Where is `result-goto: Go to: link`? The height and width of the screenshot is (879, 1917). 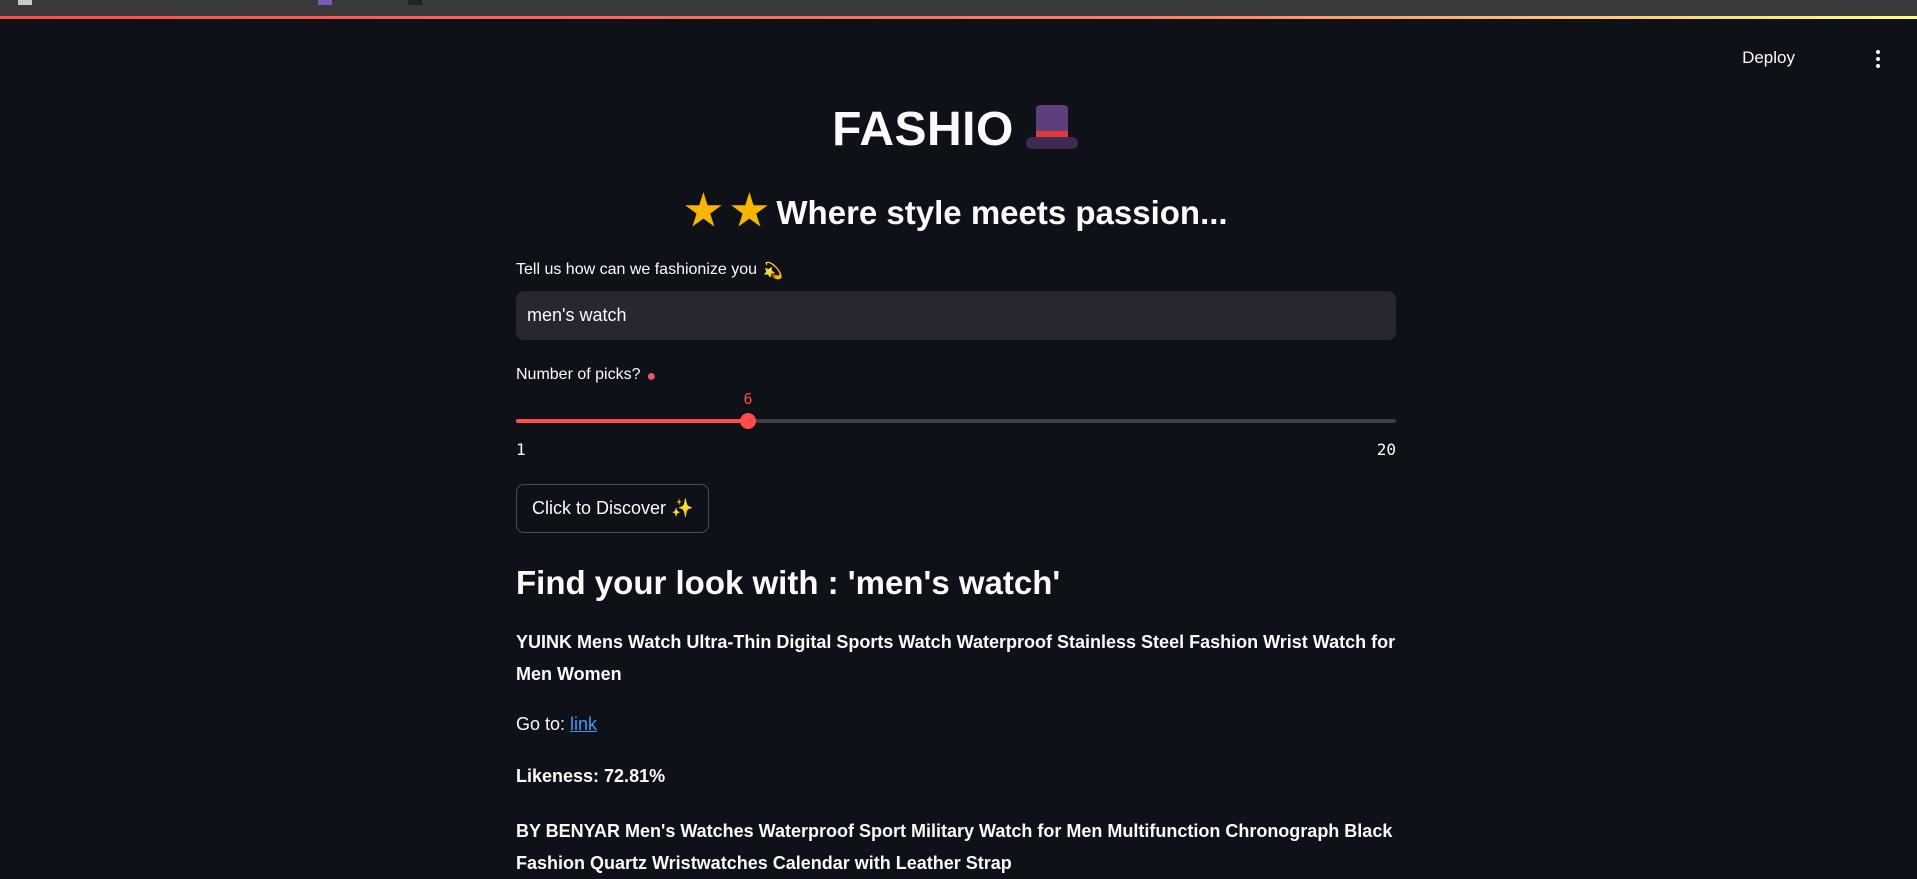
result-goto: Go to: link is located at coordinates (556, 724).